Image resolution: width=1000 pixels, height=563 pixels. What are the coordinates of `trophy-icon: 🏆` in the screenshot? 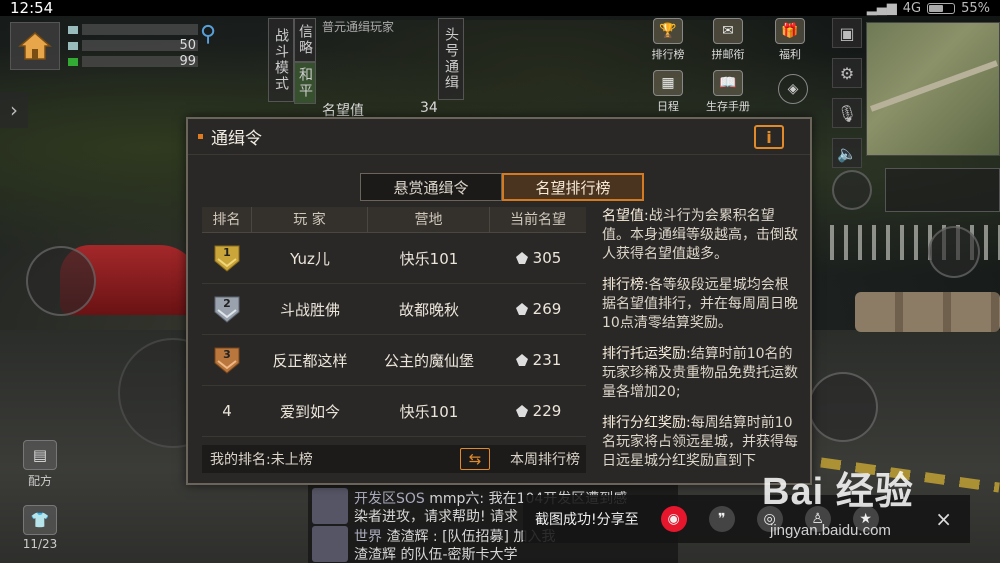 It's located at (668, 31).